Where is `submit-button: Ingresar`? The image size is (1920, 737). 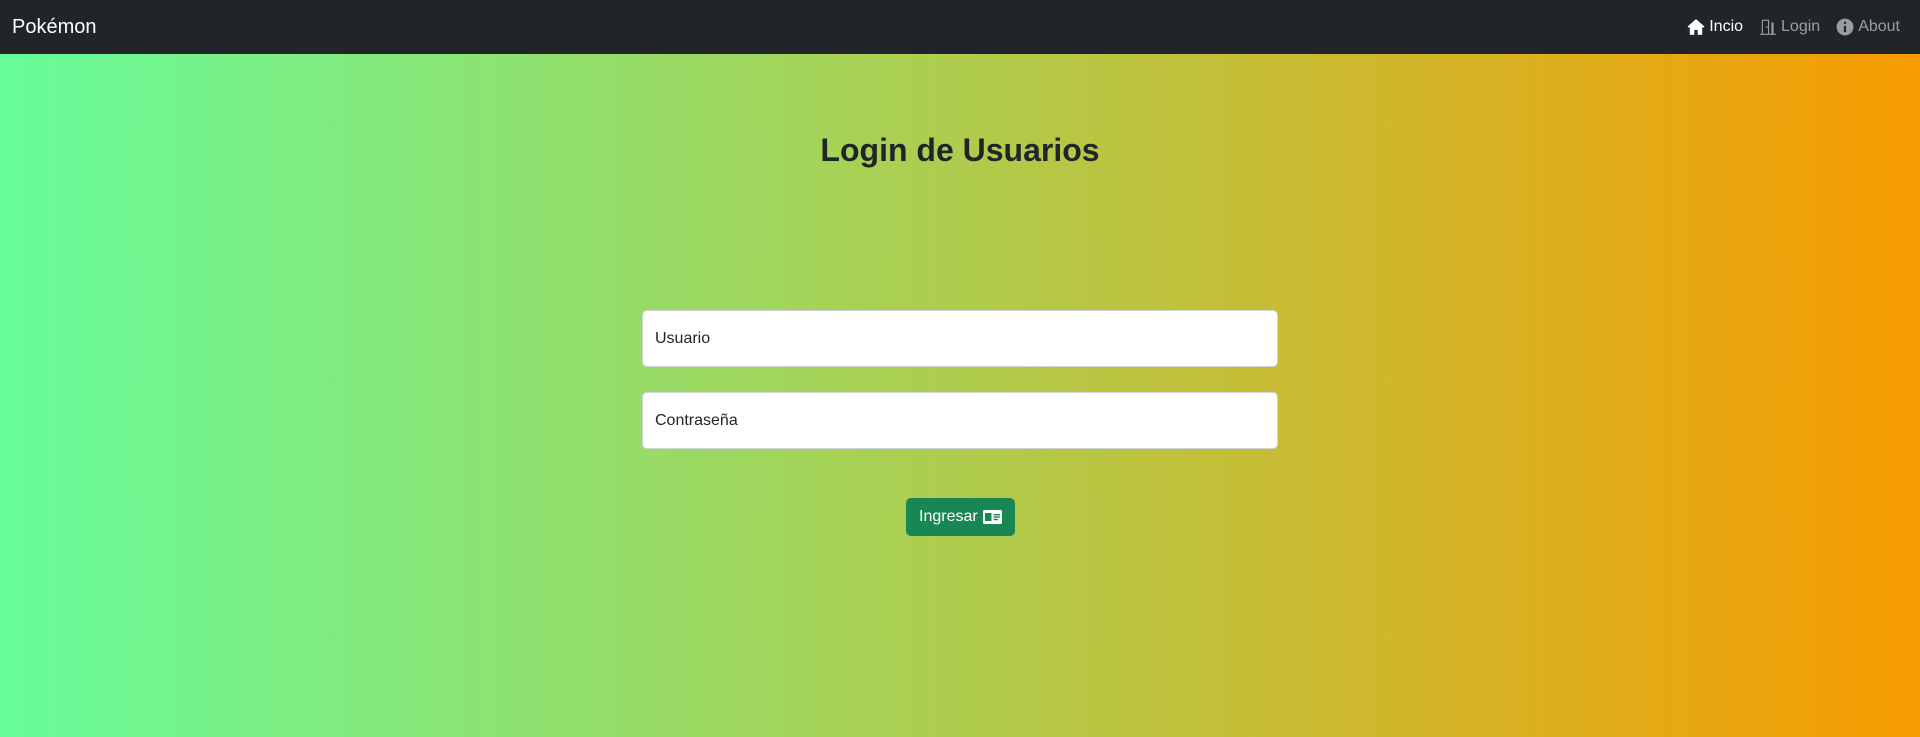 submit-button: Ingresar is located at coordinates (960, 517).